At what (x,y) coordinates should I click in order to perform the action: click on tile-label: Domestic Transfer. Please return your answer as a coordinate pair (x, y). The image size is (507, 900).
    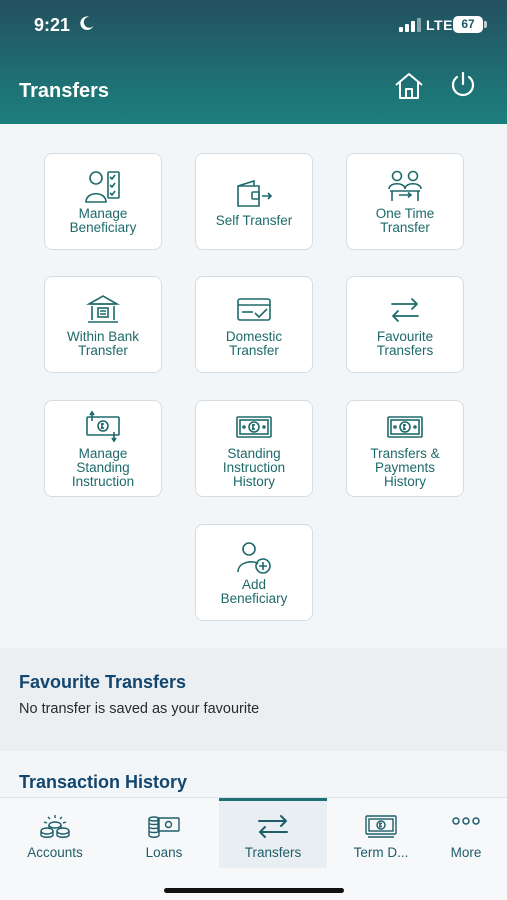
    Looking at the image, I should click on (254, 343).